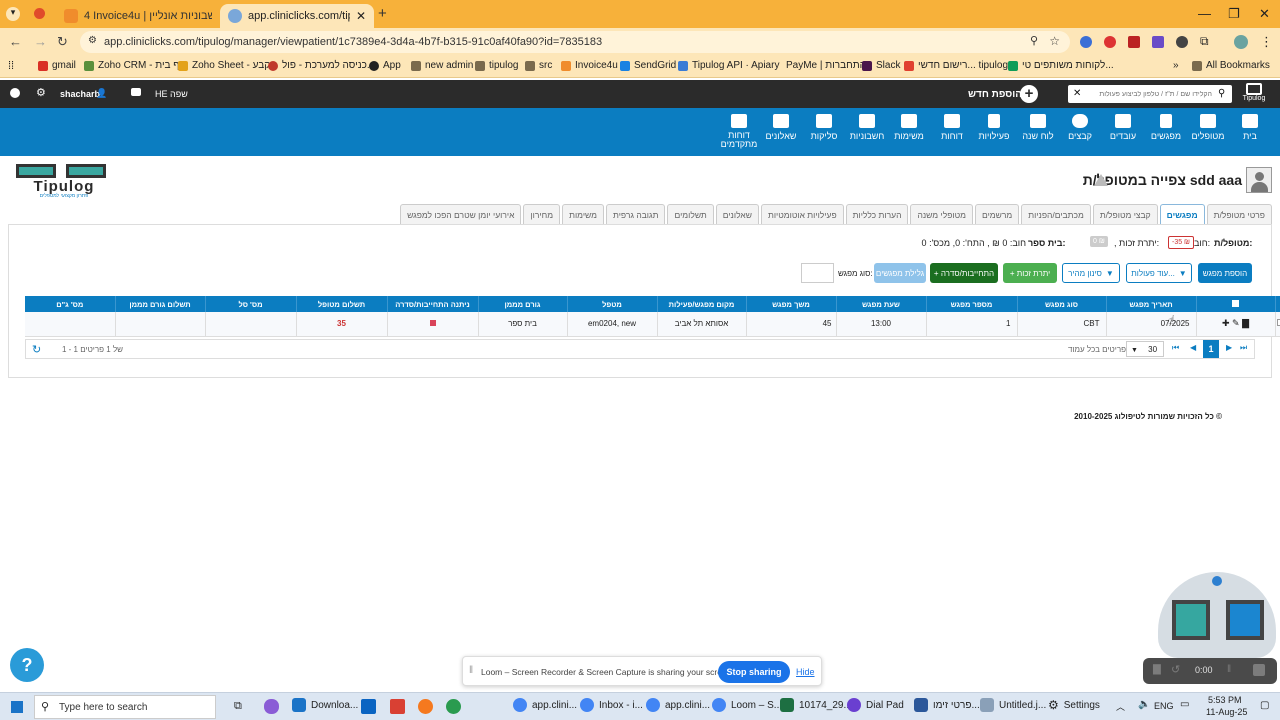 Image resolution: width=1280 pixels, height=720 pixels. I want to click on star-icon: ☆, so click(1054, 41).